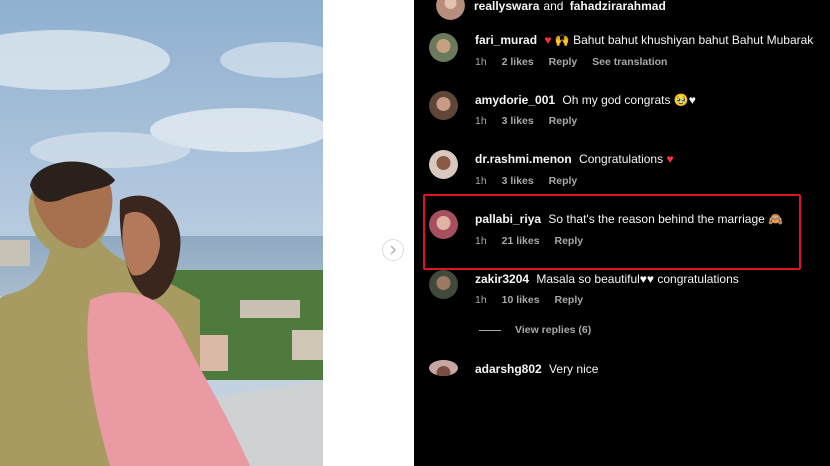  I want to click on emoji: ♥ 🙌, so click(557, 40).